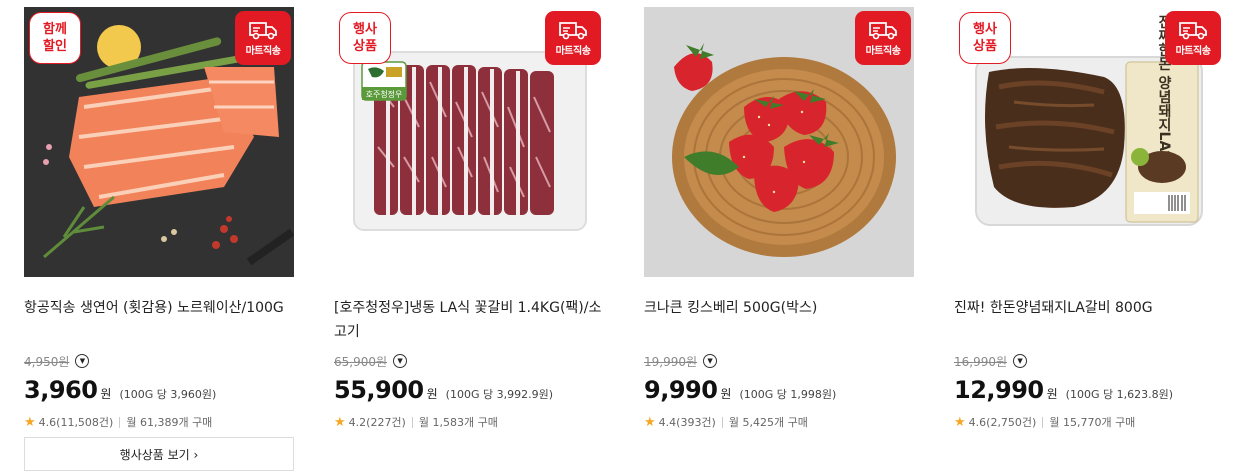  Describe the element at coordinates (159, 361) in the screenshot. I see `original-price: 4,950원 ▼` at that location.